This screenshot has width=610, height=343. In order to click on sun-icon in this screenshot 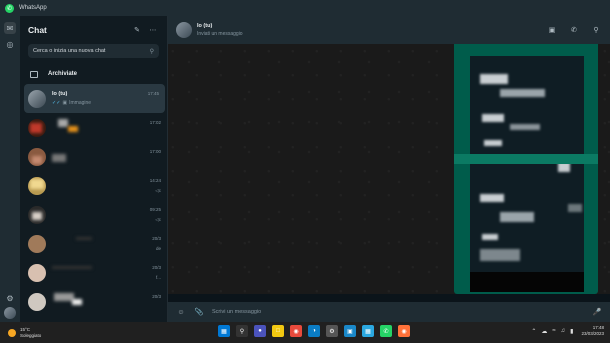, I will do `click(12, 332)`.